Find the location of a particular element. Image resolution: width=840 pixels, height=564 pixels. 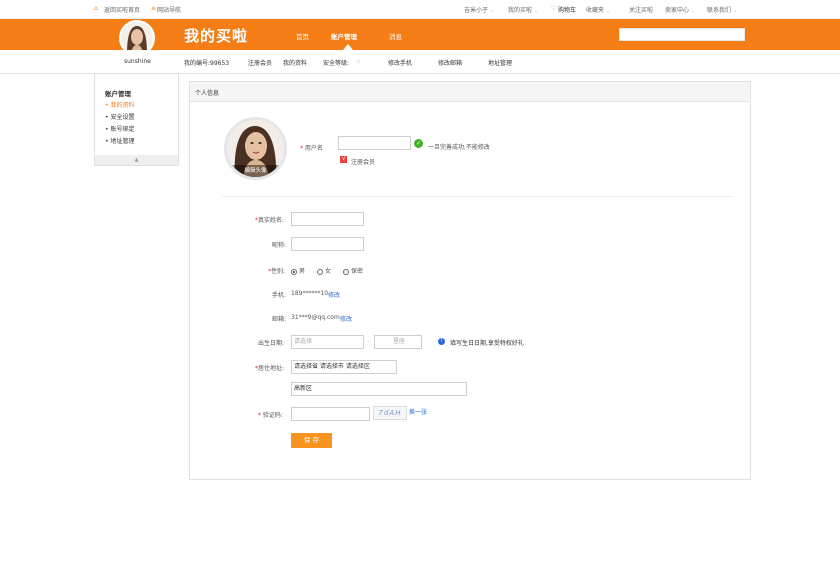

user-menu: 吉米小子 ⌄ is located at coordinates (479, 9).